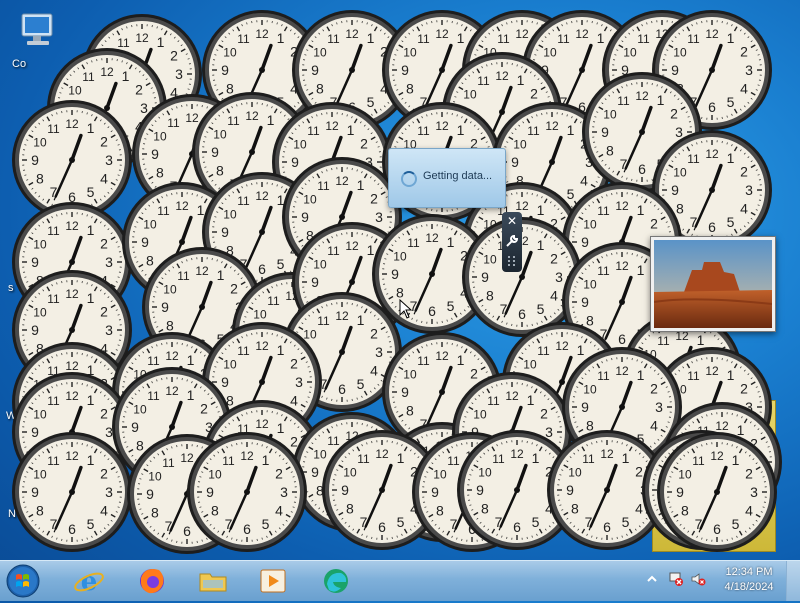 The width and height of the screenshot is (800, 603). I want to click on internet-explorer-icon: e, so click(89, 581).